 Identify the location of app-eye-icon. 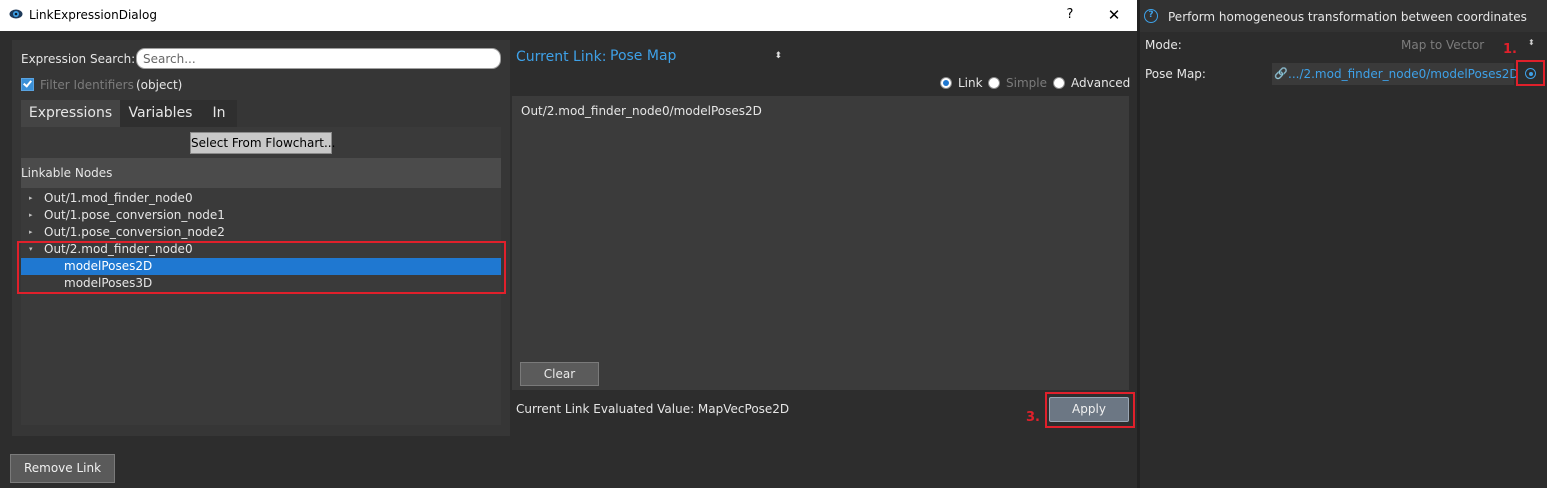
(16, 14).